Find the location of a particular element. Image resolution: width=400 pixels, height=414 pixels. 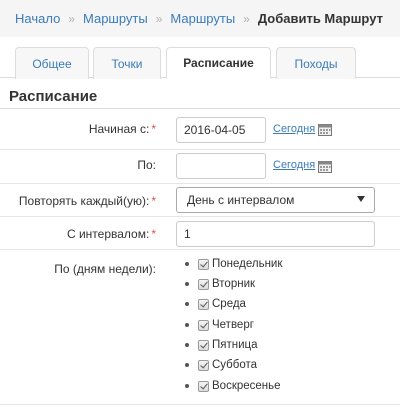

weekday-item: Четверг is located at coordinates (219, 325).